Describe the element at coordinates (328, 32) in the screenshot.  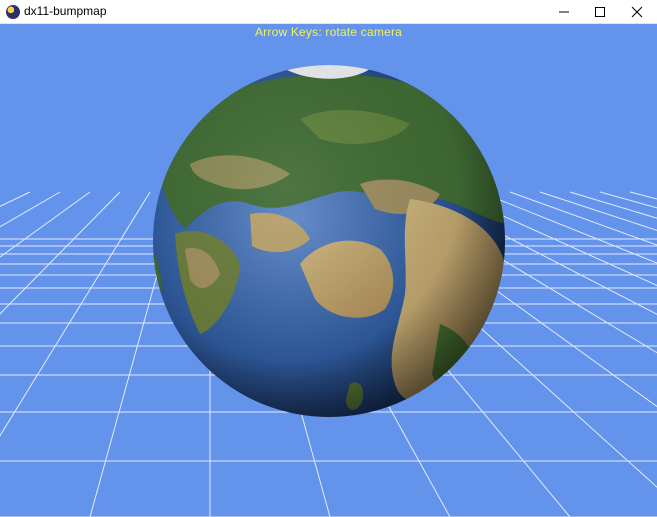
I see `instruction-text: Arrow Keys: rotate camera` at that location.